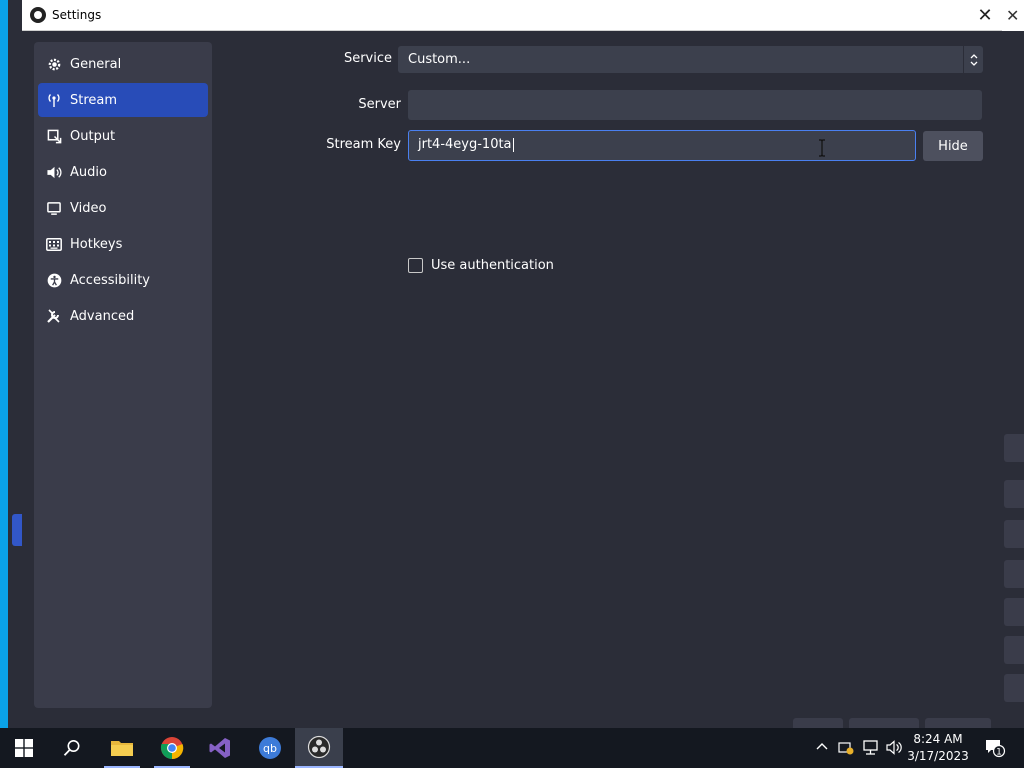  I want to click on obs-icon, so click(319, 747).